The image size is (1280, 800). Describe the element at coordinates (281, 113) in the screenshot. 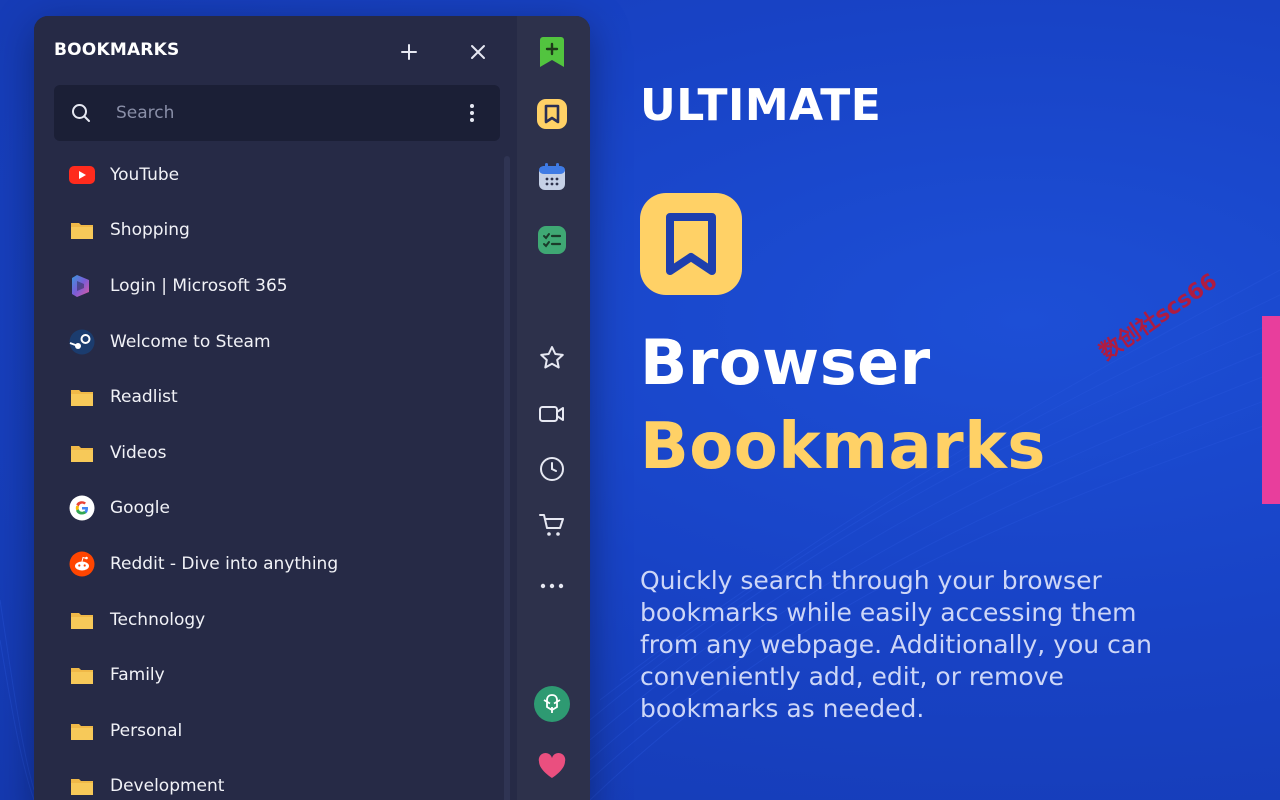

I see `search-input` at that location.